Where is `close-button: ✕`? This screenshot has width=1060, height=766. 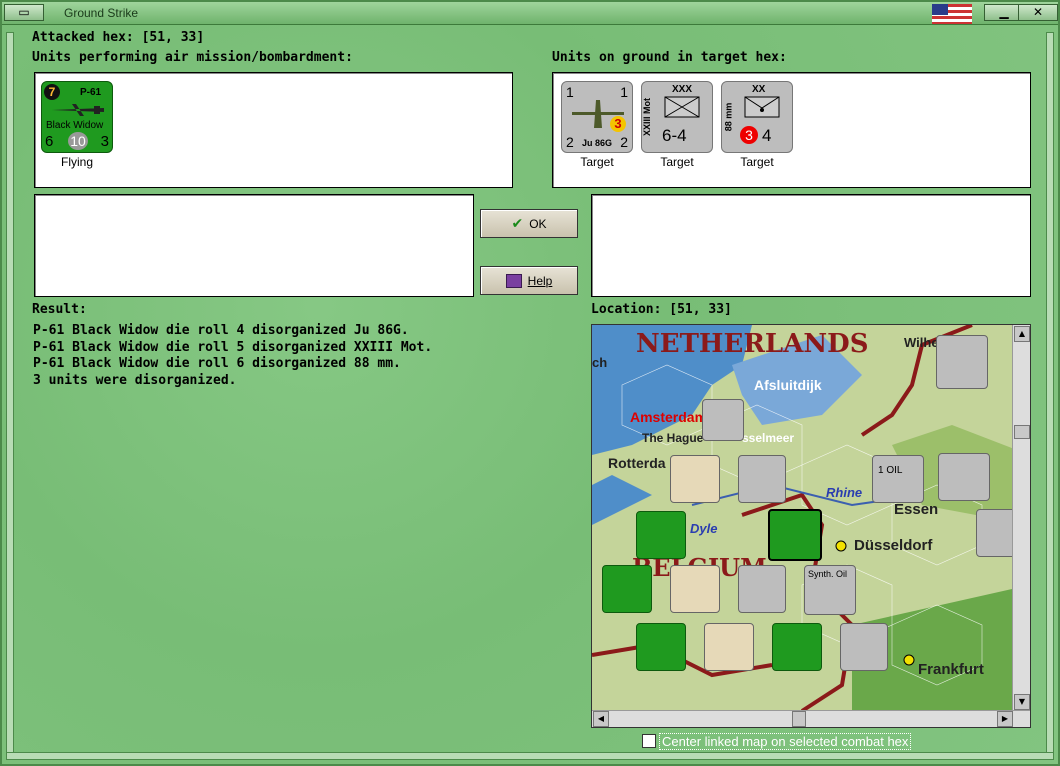
close-button: ✕ is located at coordinates (1038, 12).